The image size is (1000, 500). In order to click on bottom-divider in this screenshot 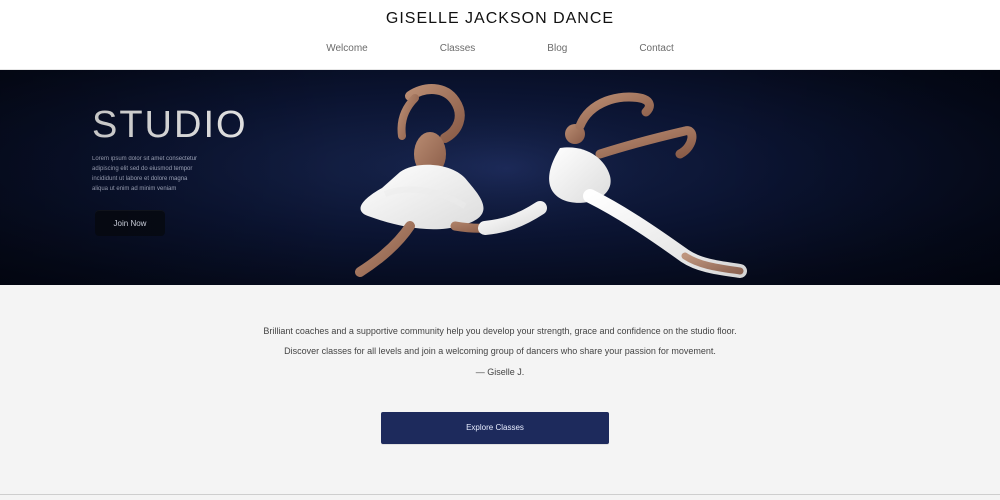, I will do `click(500, 494)`.